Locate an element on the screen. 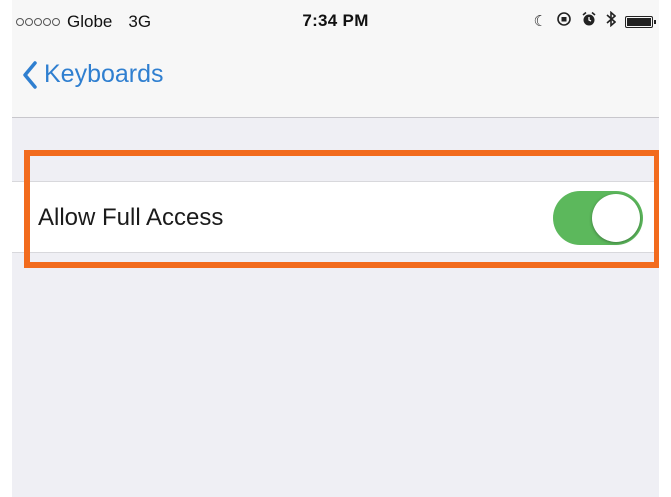  orientation-lock-icon is located at coordinates (564, 21).